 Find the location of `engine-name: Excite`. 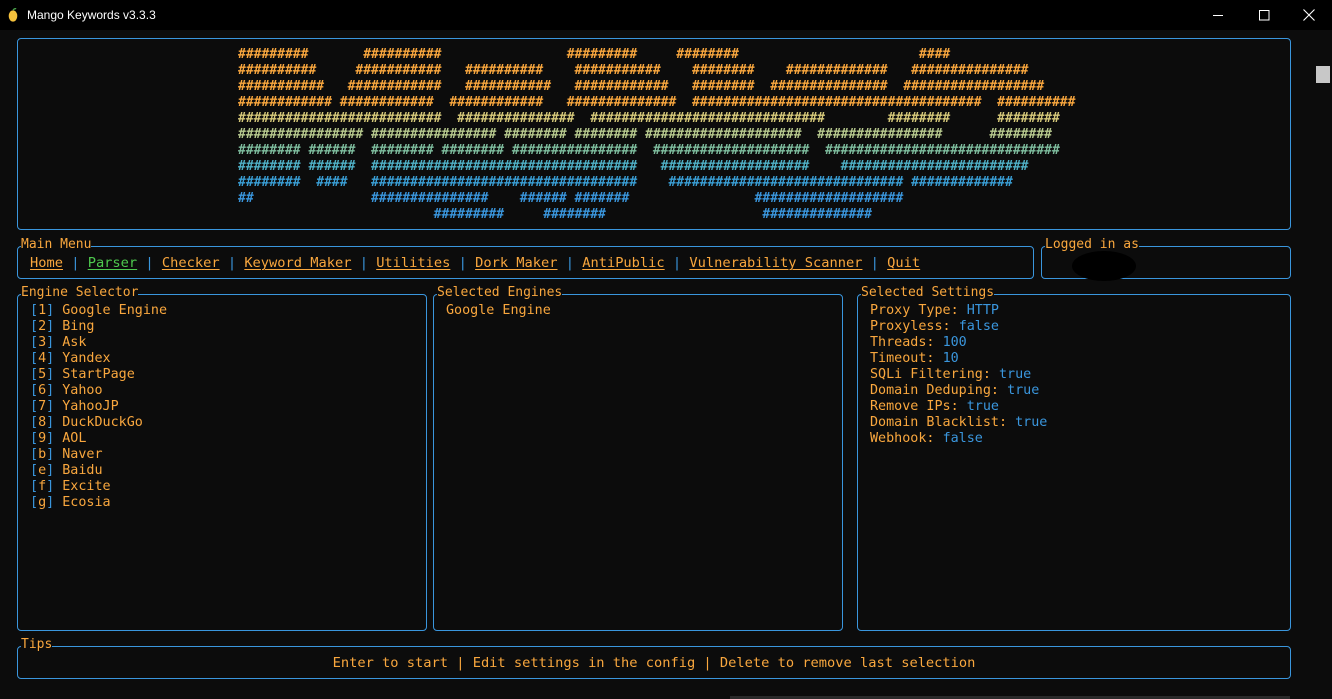

engine-name: Excite is located at coordinates (86, 486).